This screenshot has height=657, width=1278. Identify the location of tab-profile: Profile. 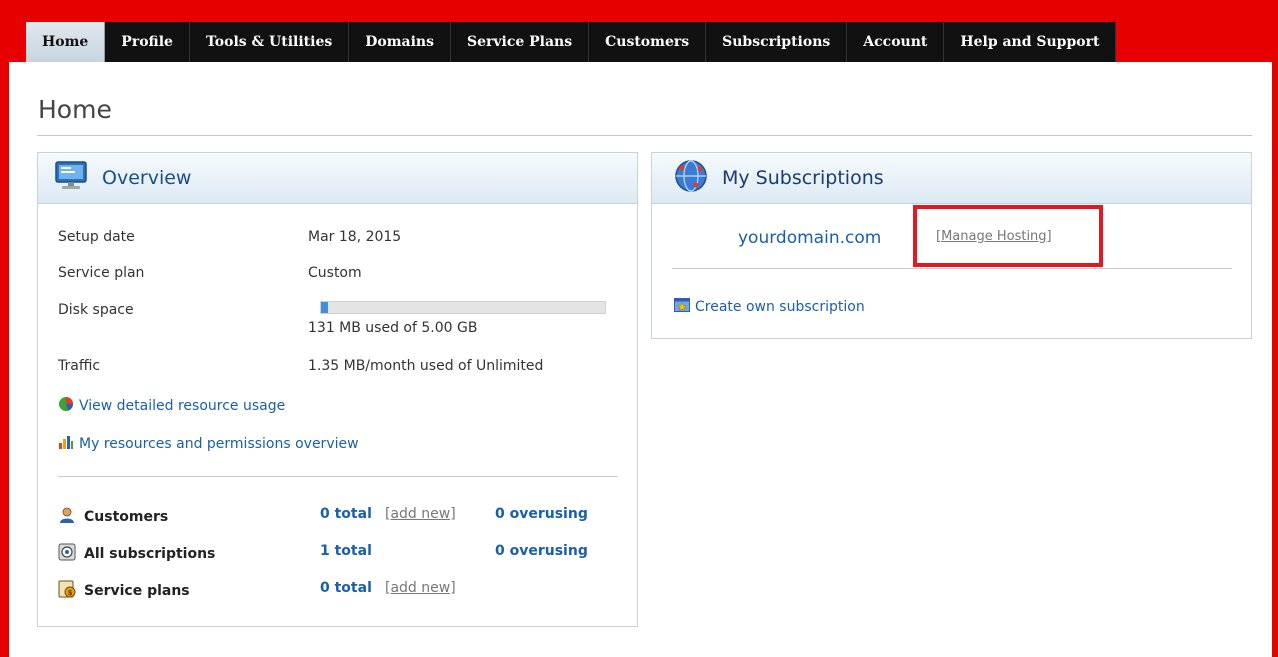
(147, 42).